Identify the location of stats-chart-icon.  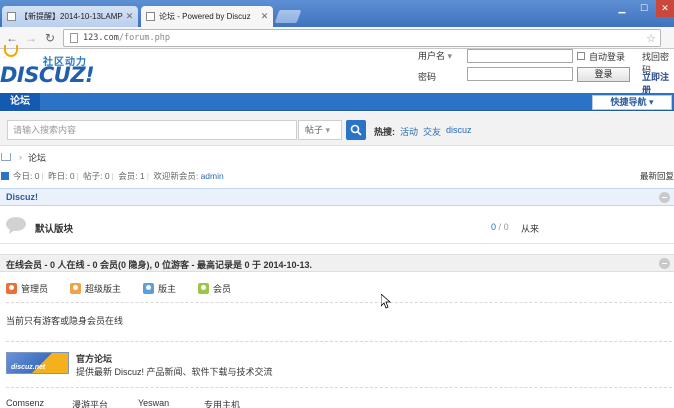
(5, 176).